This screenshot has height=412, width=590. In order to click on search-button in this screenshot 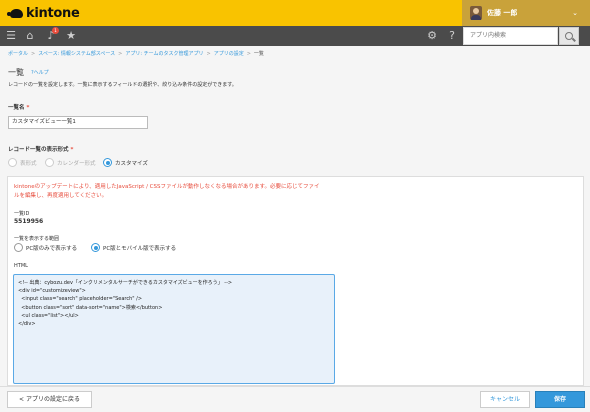, I will do `click(569, 36)`.